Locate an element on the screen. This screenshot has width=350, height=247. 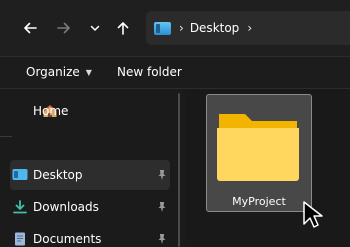
organize-button: Organize ▼ is located at coordinates (59, 72).